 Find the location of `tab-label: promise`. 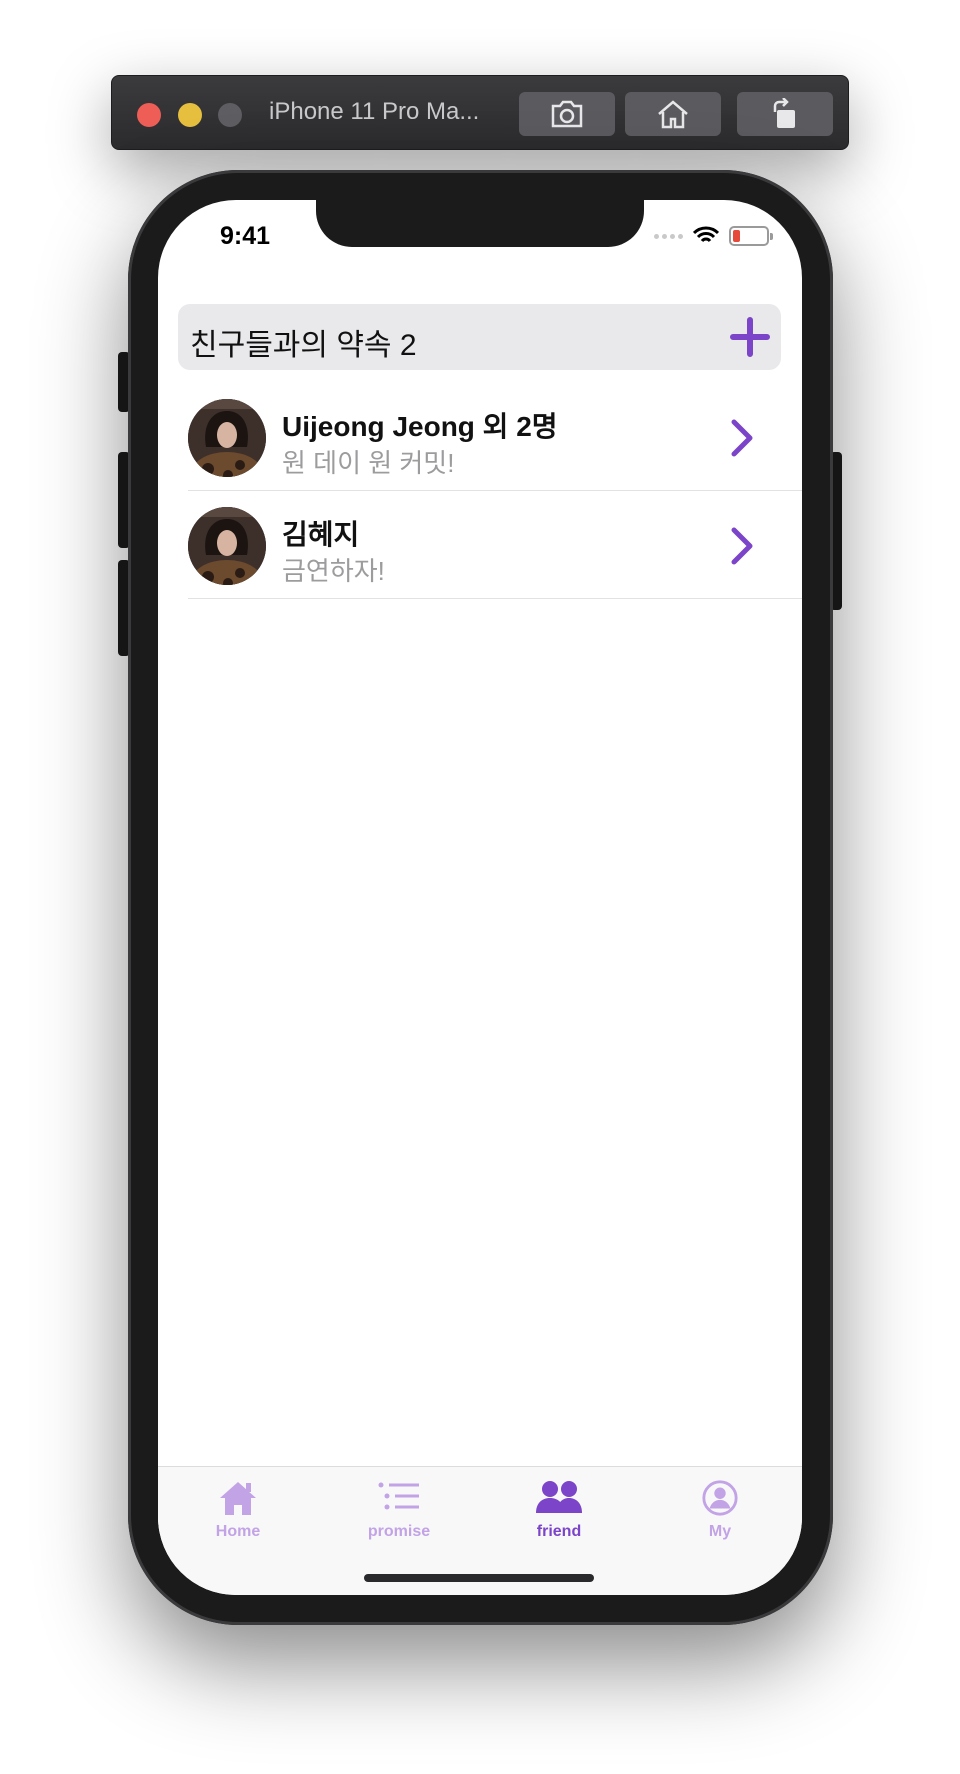

tab-label: promise is located at coordinates (399, 1531).